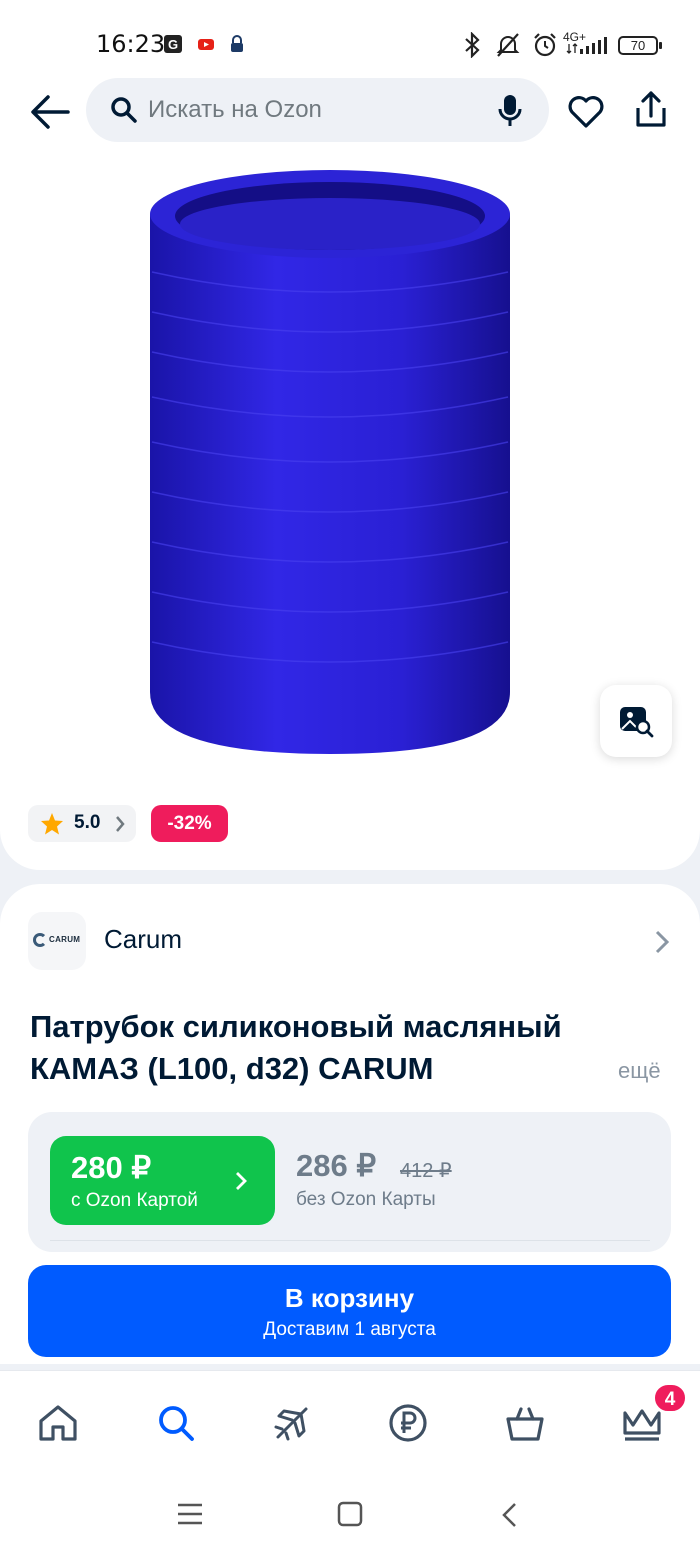 The height and width of the screenshot is (1556, 700). Describe the element at coordinates (640, 45) in the screenshot. I see `battery-indicator: 70` at that location.